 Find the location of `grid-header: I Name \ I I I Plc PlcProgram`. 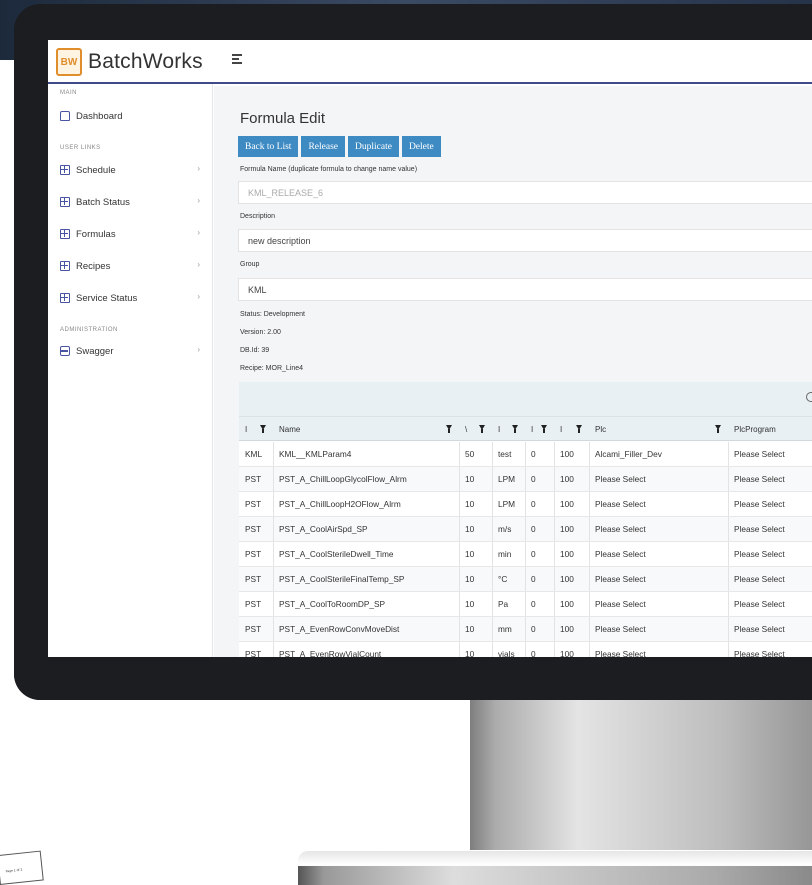

grid-header: I Name \ I I I Plc PlcProgram is located at coordinates (525, 428).